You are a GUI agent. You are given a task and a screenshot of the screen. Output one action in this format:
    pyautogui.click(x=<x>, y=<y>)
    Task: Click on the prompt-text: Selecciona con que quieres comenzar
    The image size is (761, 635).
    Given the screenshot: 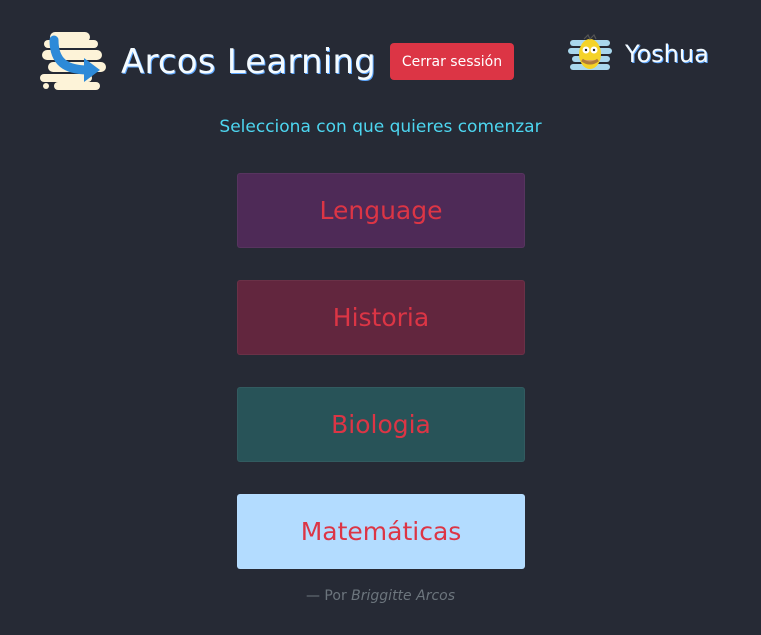 What is the action you would take?
    pyautogui.click(x=380, y=127)
    